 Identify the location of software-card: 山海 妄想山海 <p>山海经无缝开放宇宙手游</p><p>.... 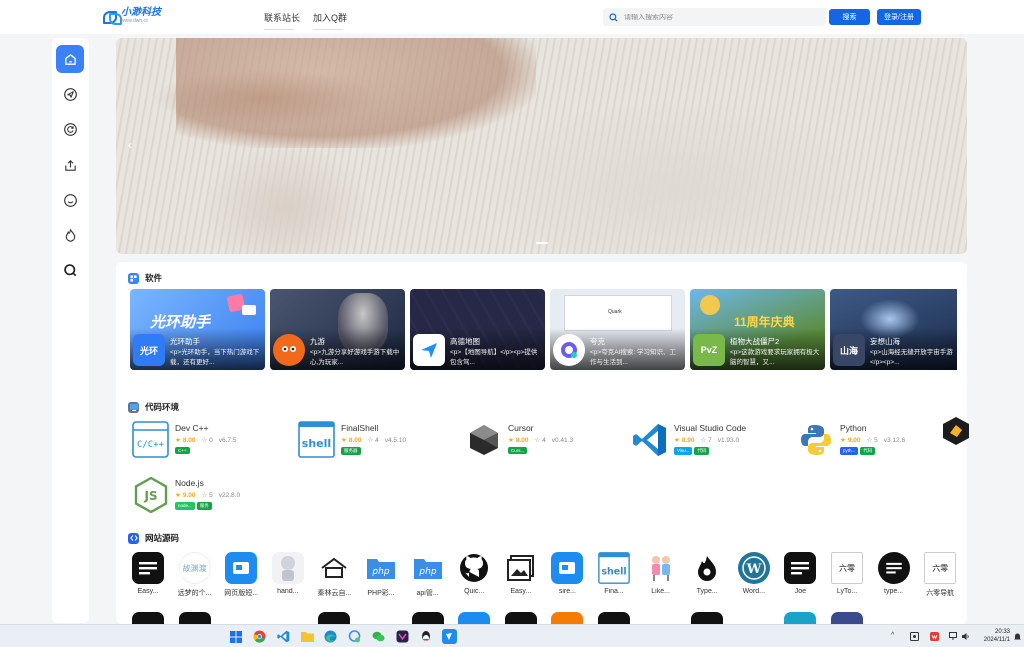
(893, 329).